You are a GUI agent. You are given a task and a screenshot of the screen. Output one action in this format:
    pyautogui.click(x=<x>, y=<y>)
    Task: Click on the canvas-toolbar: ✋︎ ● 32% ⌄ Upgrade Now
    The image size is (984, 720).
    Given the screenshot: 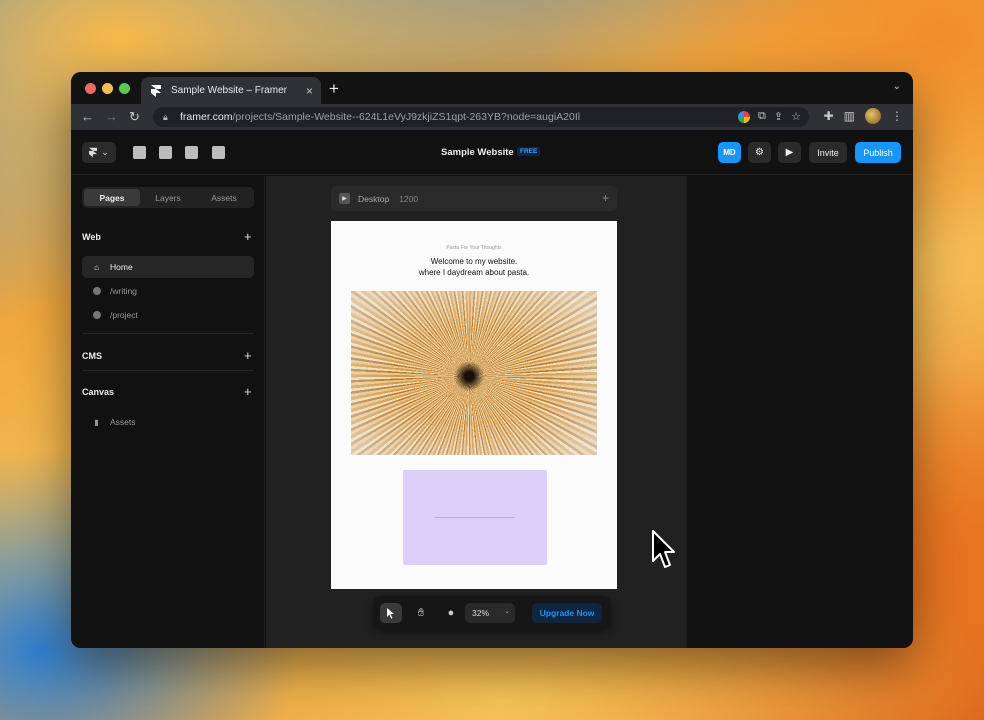 What is the action you would take?
    pyautogui.click(x=492, y=613)
    